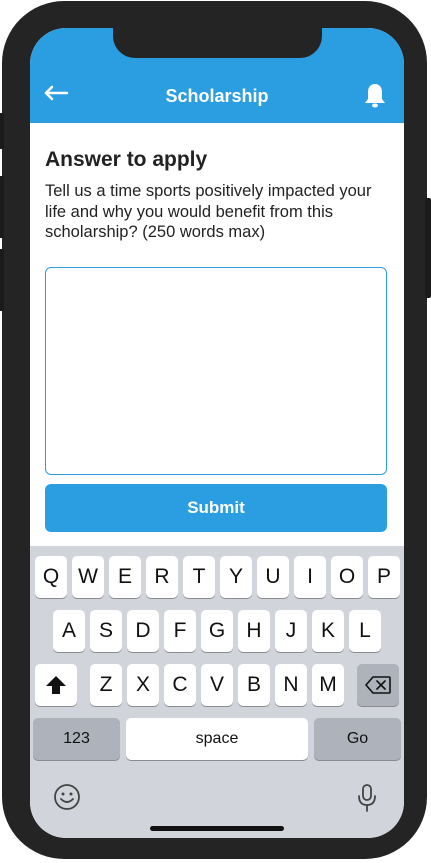 The image size is (431, 863). I want to click on key-l: L, so click(365, 631).